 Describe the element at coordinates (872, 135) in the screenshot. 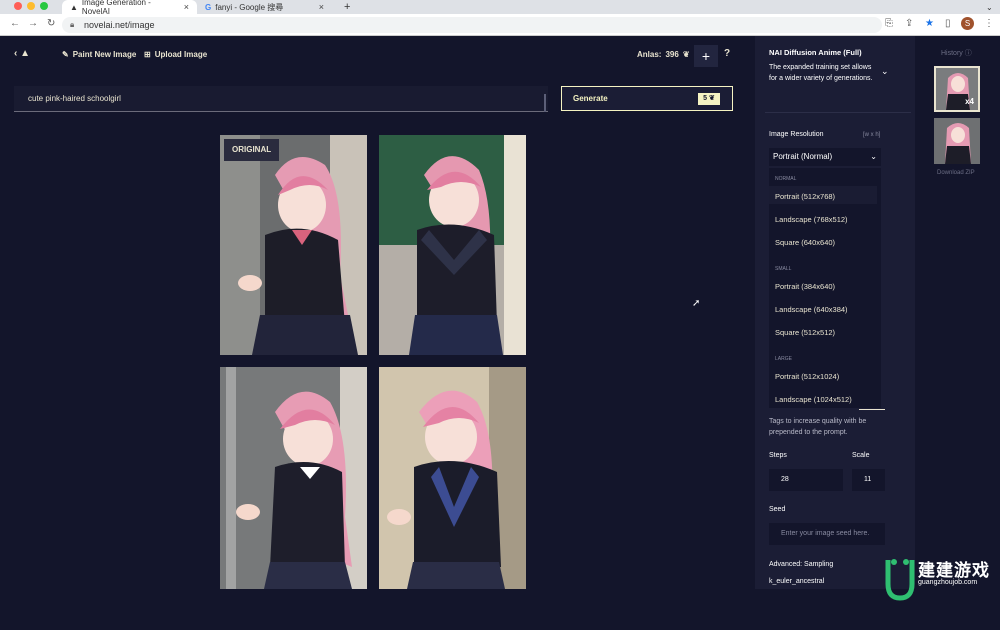

I see `resolution-hint: [w x h]` at that location.